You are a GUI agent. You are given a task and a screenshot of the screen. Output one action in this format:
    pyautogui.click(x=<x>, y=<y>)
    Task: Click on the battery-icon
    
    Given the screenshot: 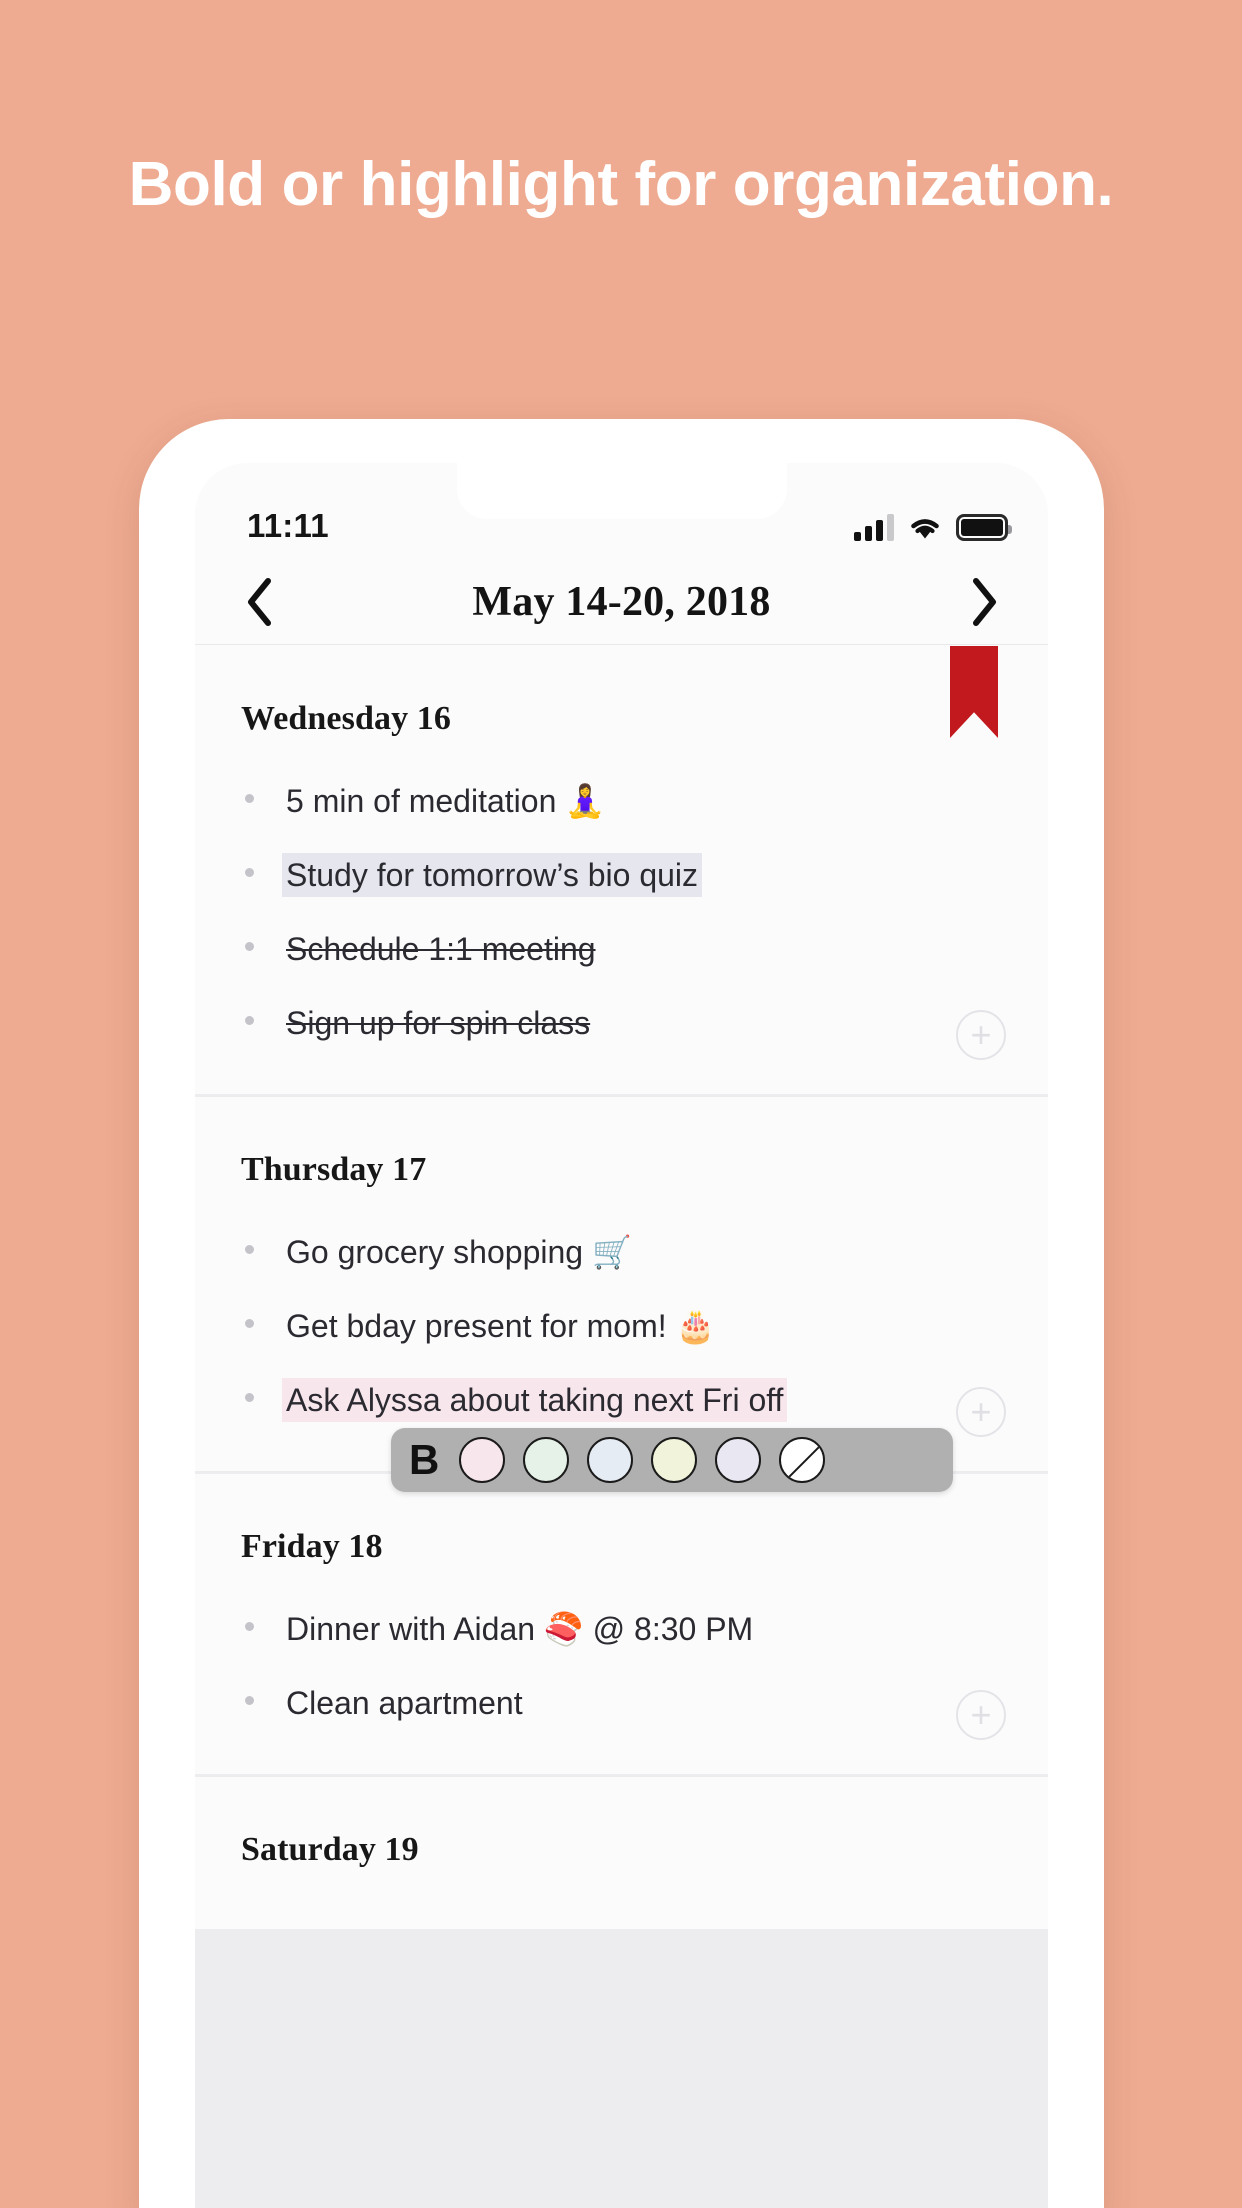 What is the action you would take?
    pyautogui.click(x=984, y=527)
    